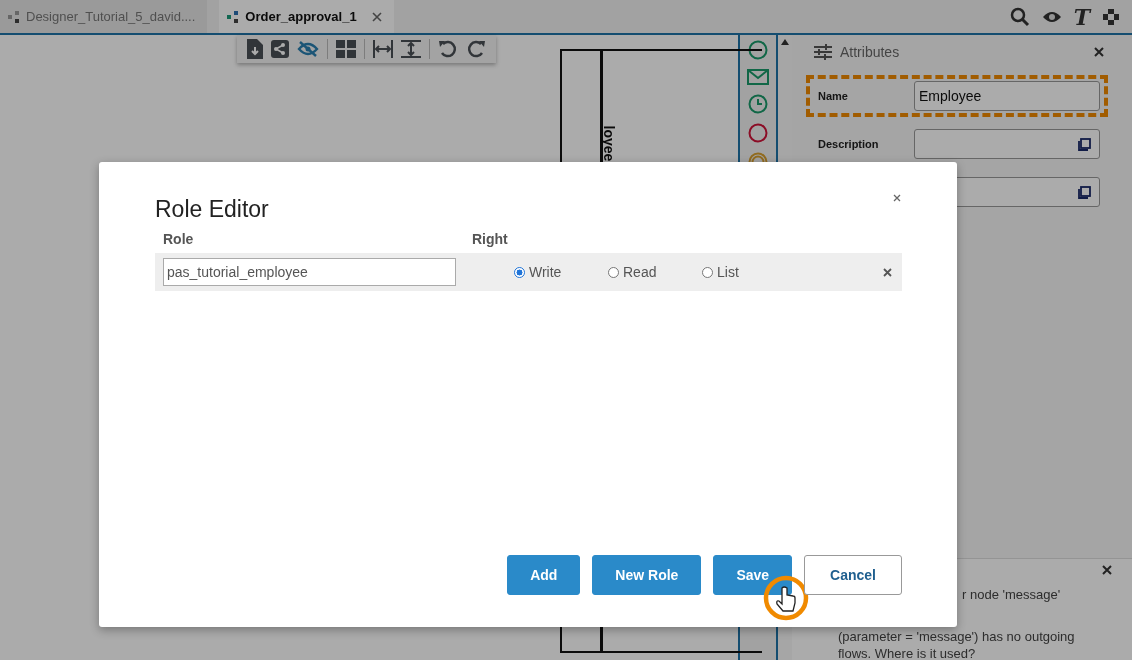 The image size is (1132, 660). I want to click on dialog-button: Cancel, so click(853, 575).